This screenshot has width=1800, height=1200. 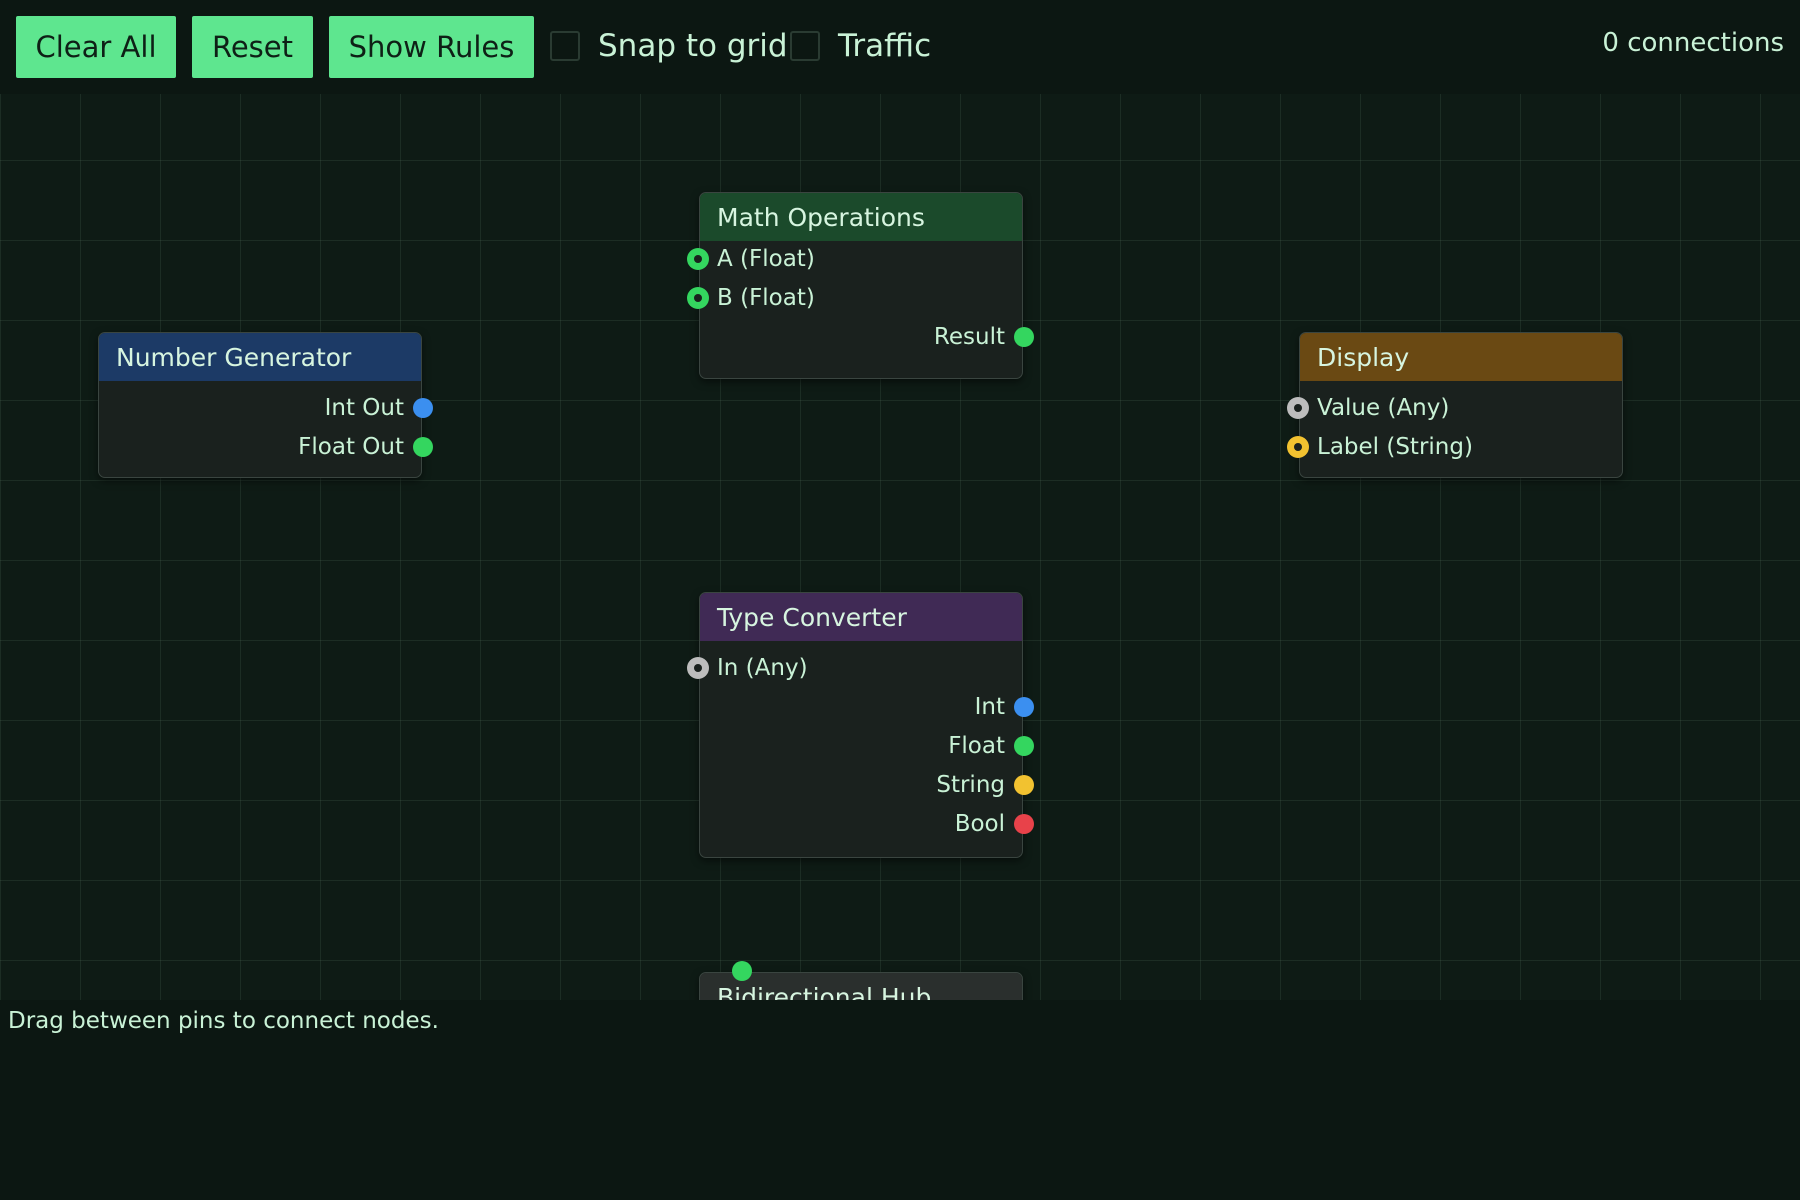 I want to click on node-header: Number Generator, so click(x=260, y=357).